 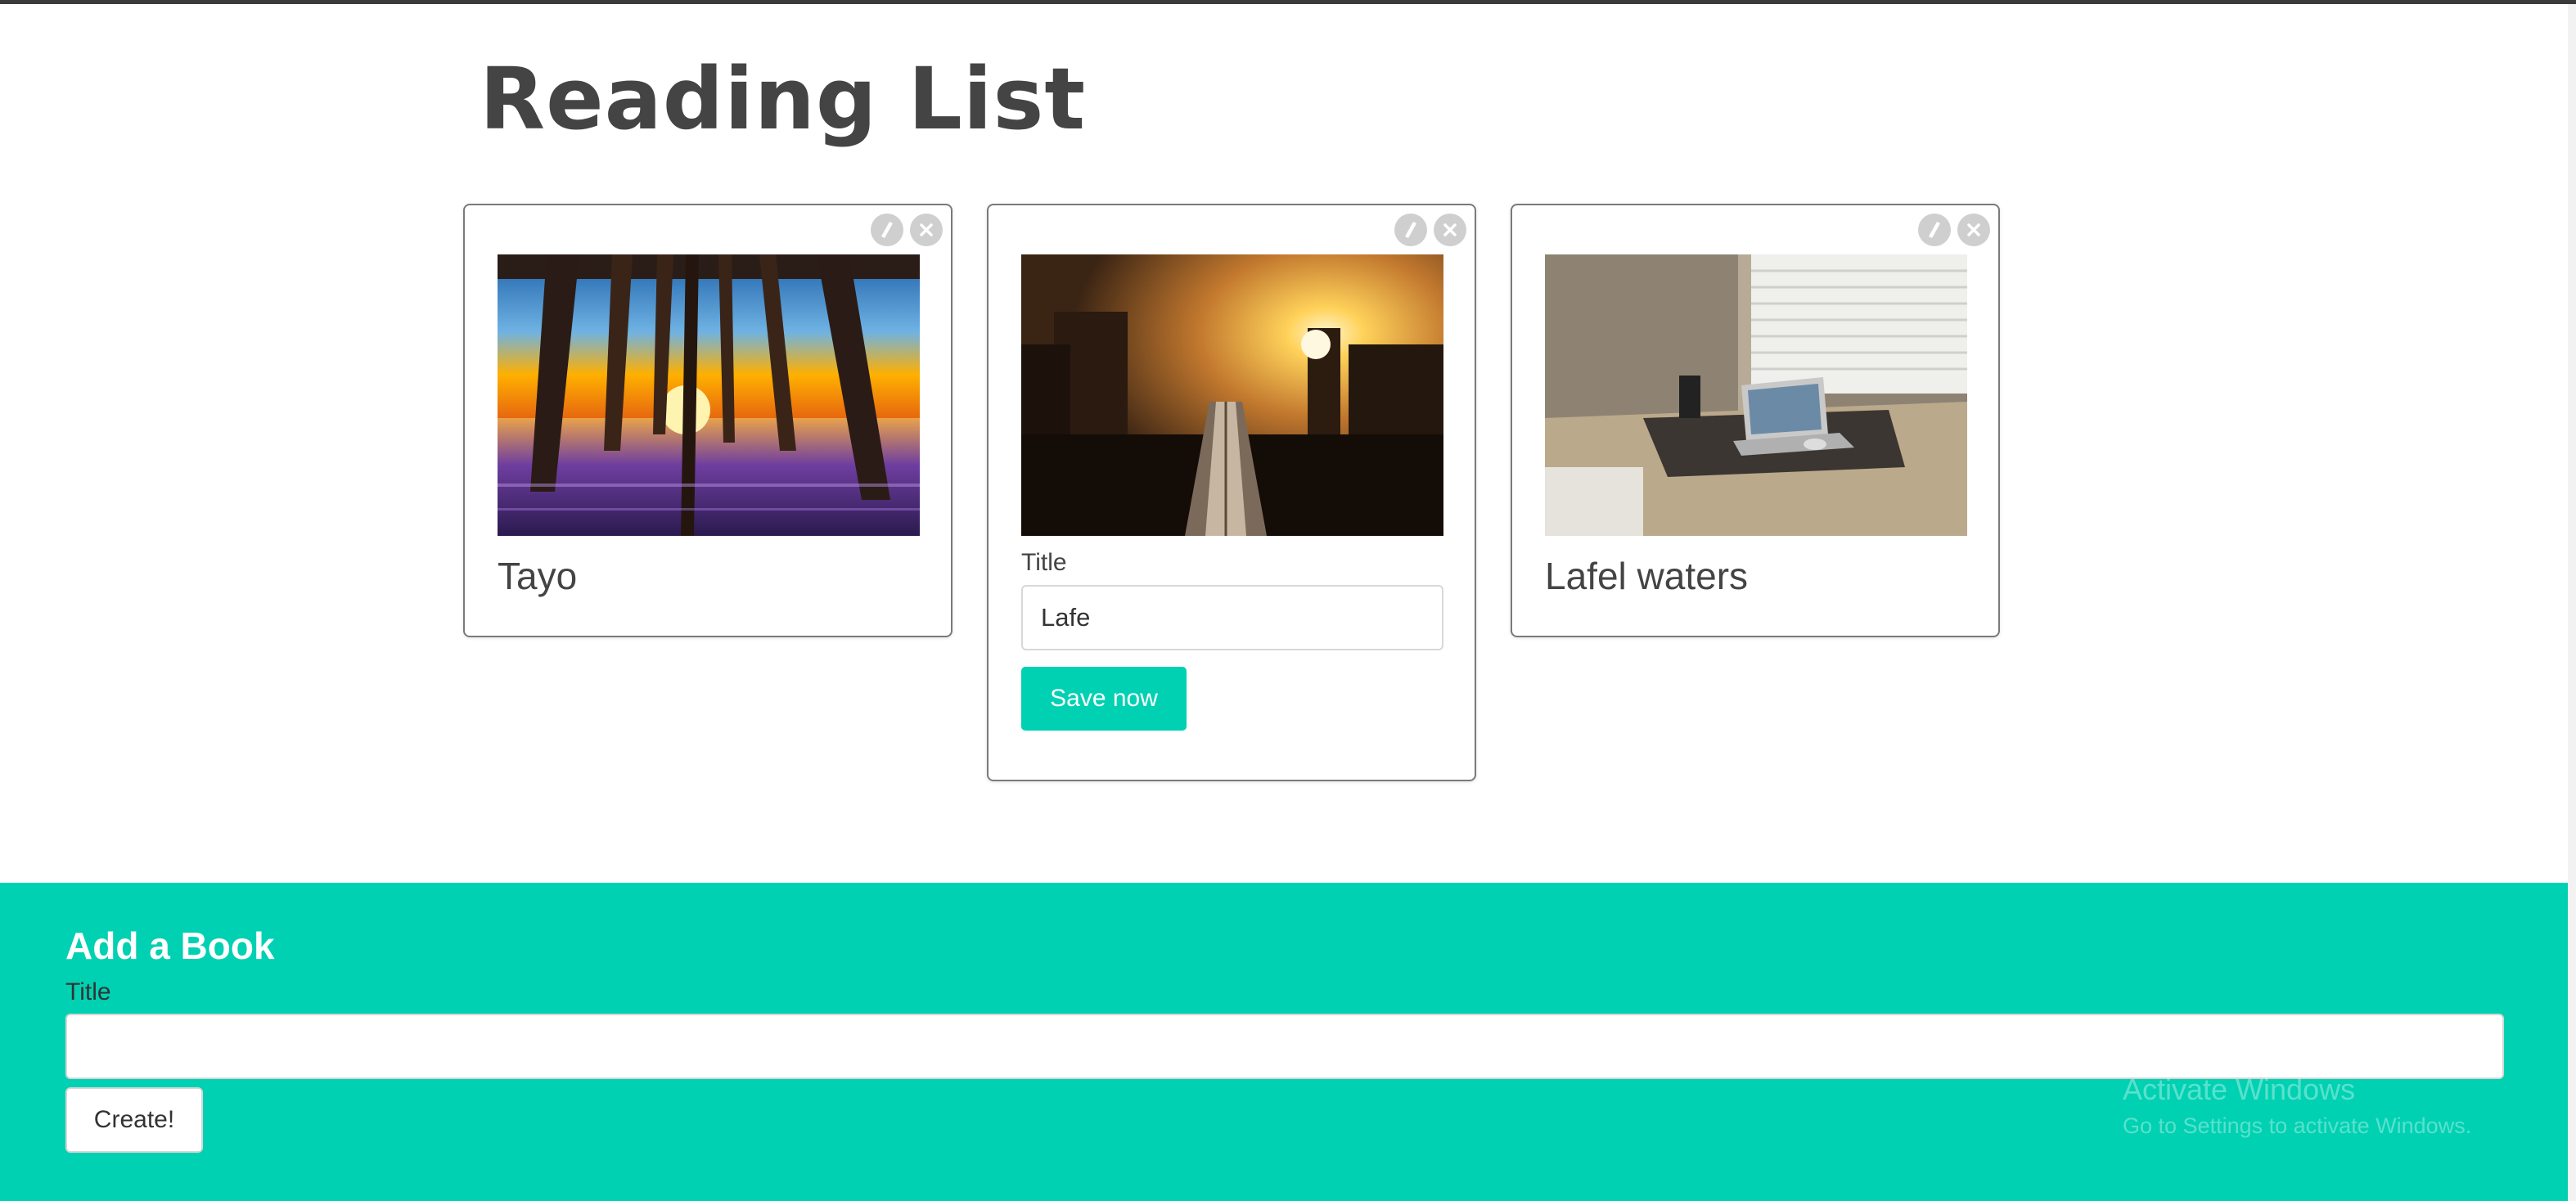 What do you see at coordinates (134, 1120) in the screenshot?
I see `create-button: Create!` at bounding box center [134, 1120].